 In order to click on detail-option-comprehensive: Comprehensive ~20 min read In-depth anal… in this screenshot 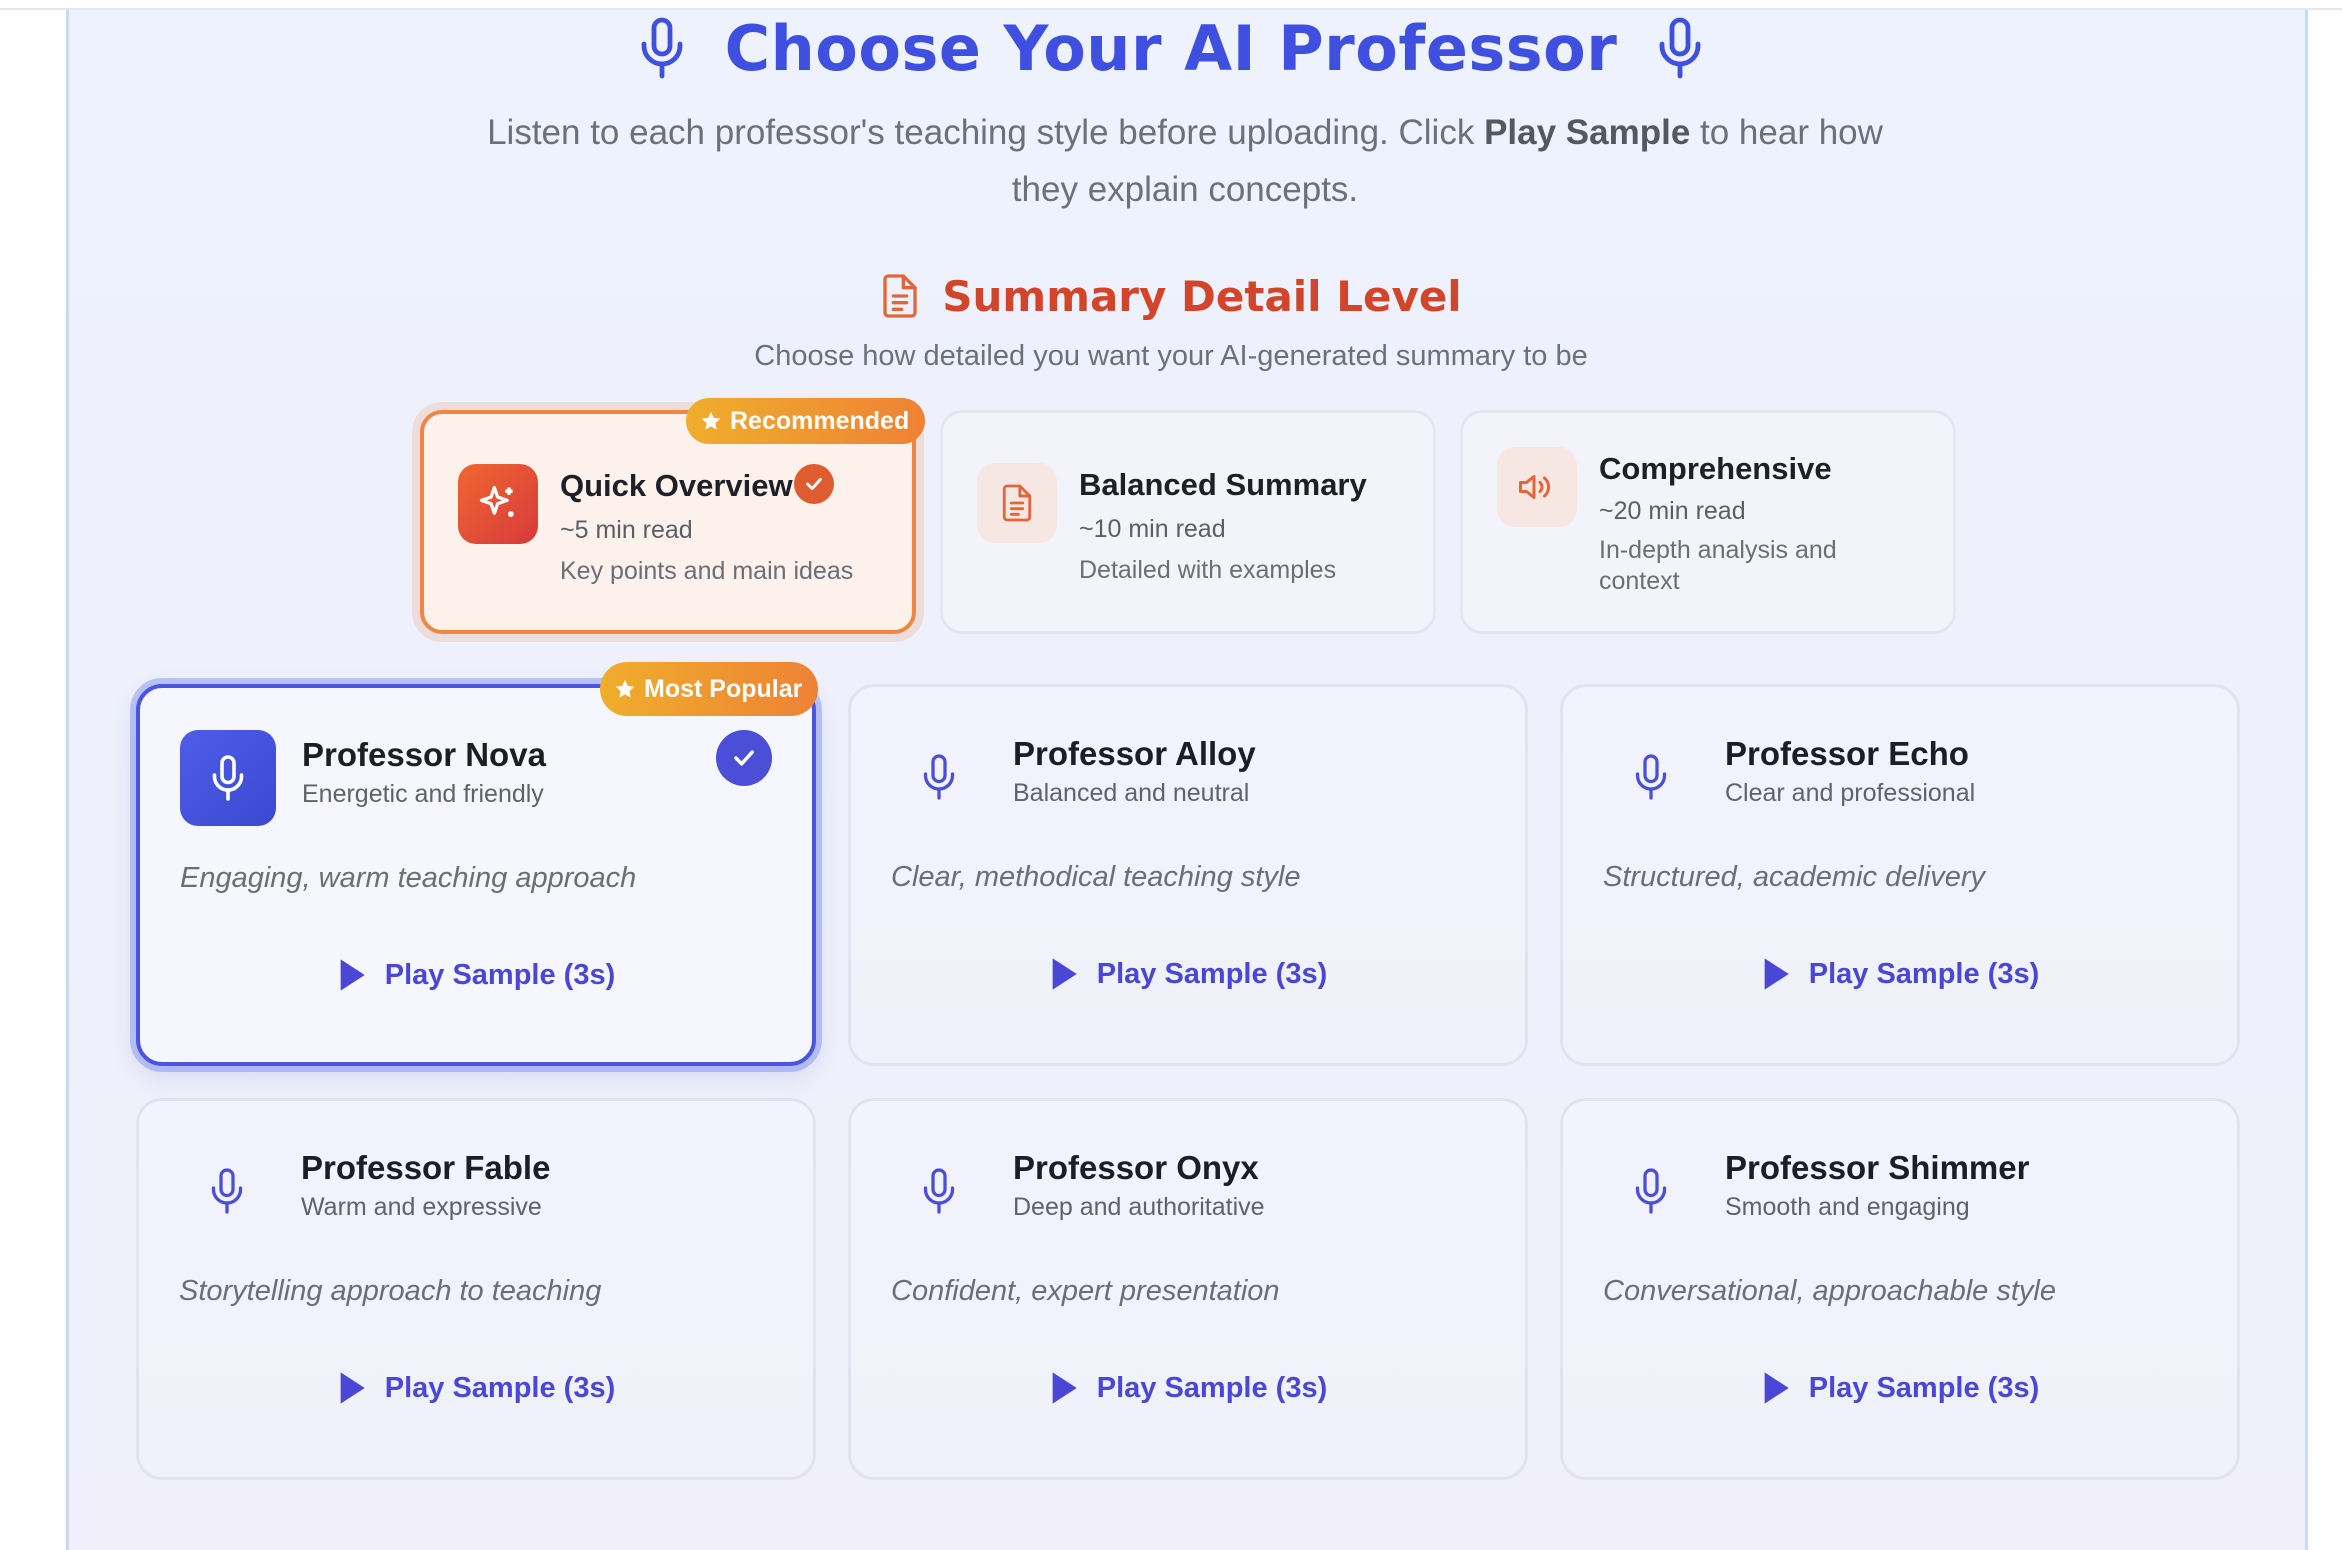, I will do `click(1708, 522)`.